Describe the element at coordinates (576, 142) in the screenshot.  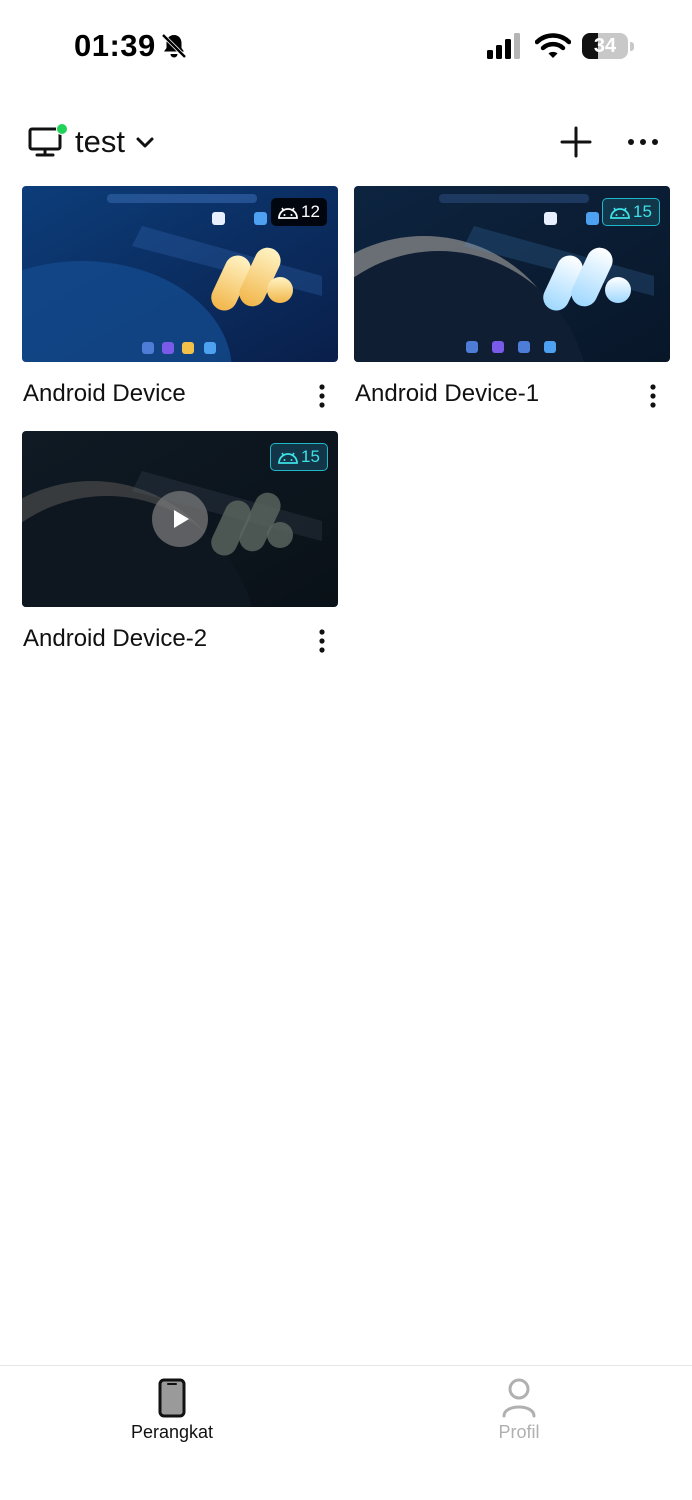
I see `add-icon` at that location.